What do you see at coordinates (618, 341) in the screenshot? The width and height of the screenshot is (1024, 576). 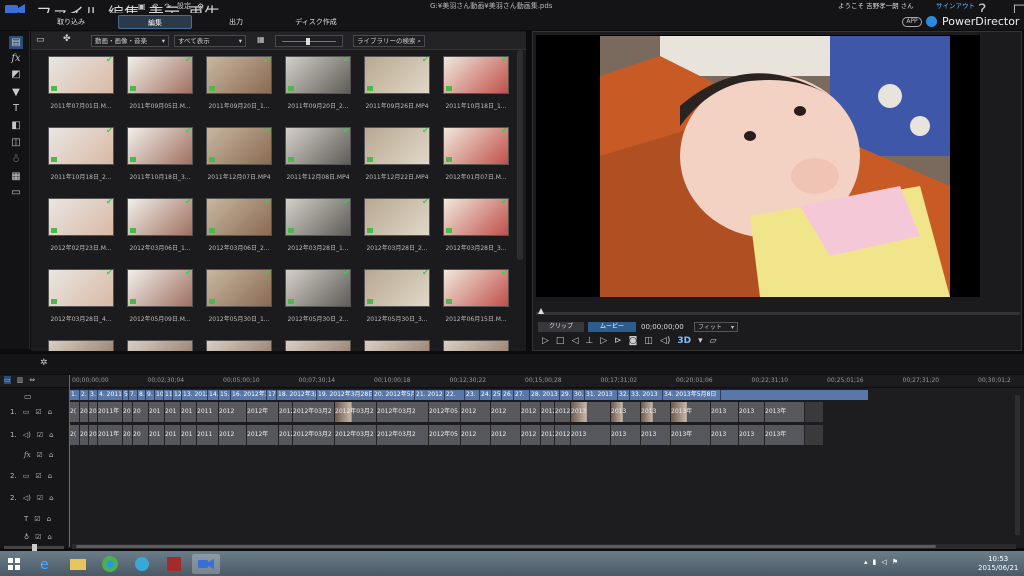 I see `fast-forward-icon: ⊳` at bounding box center [618, 341].